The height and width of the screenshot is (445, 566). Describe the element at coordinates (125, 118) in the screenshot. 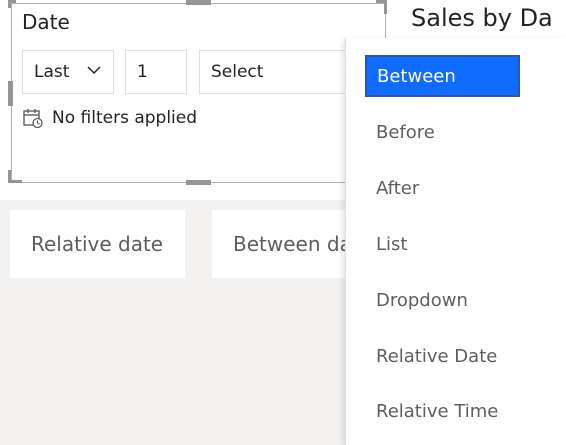

I see `filter-status-text: No filters applied` at that location.